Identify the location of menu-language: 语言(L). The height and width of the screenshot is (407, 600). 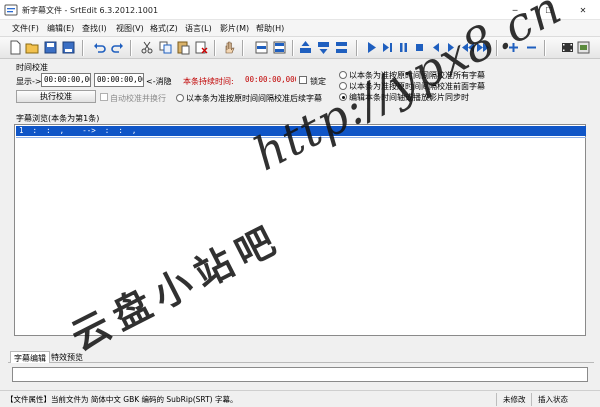
(198, 28).